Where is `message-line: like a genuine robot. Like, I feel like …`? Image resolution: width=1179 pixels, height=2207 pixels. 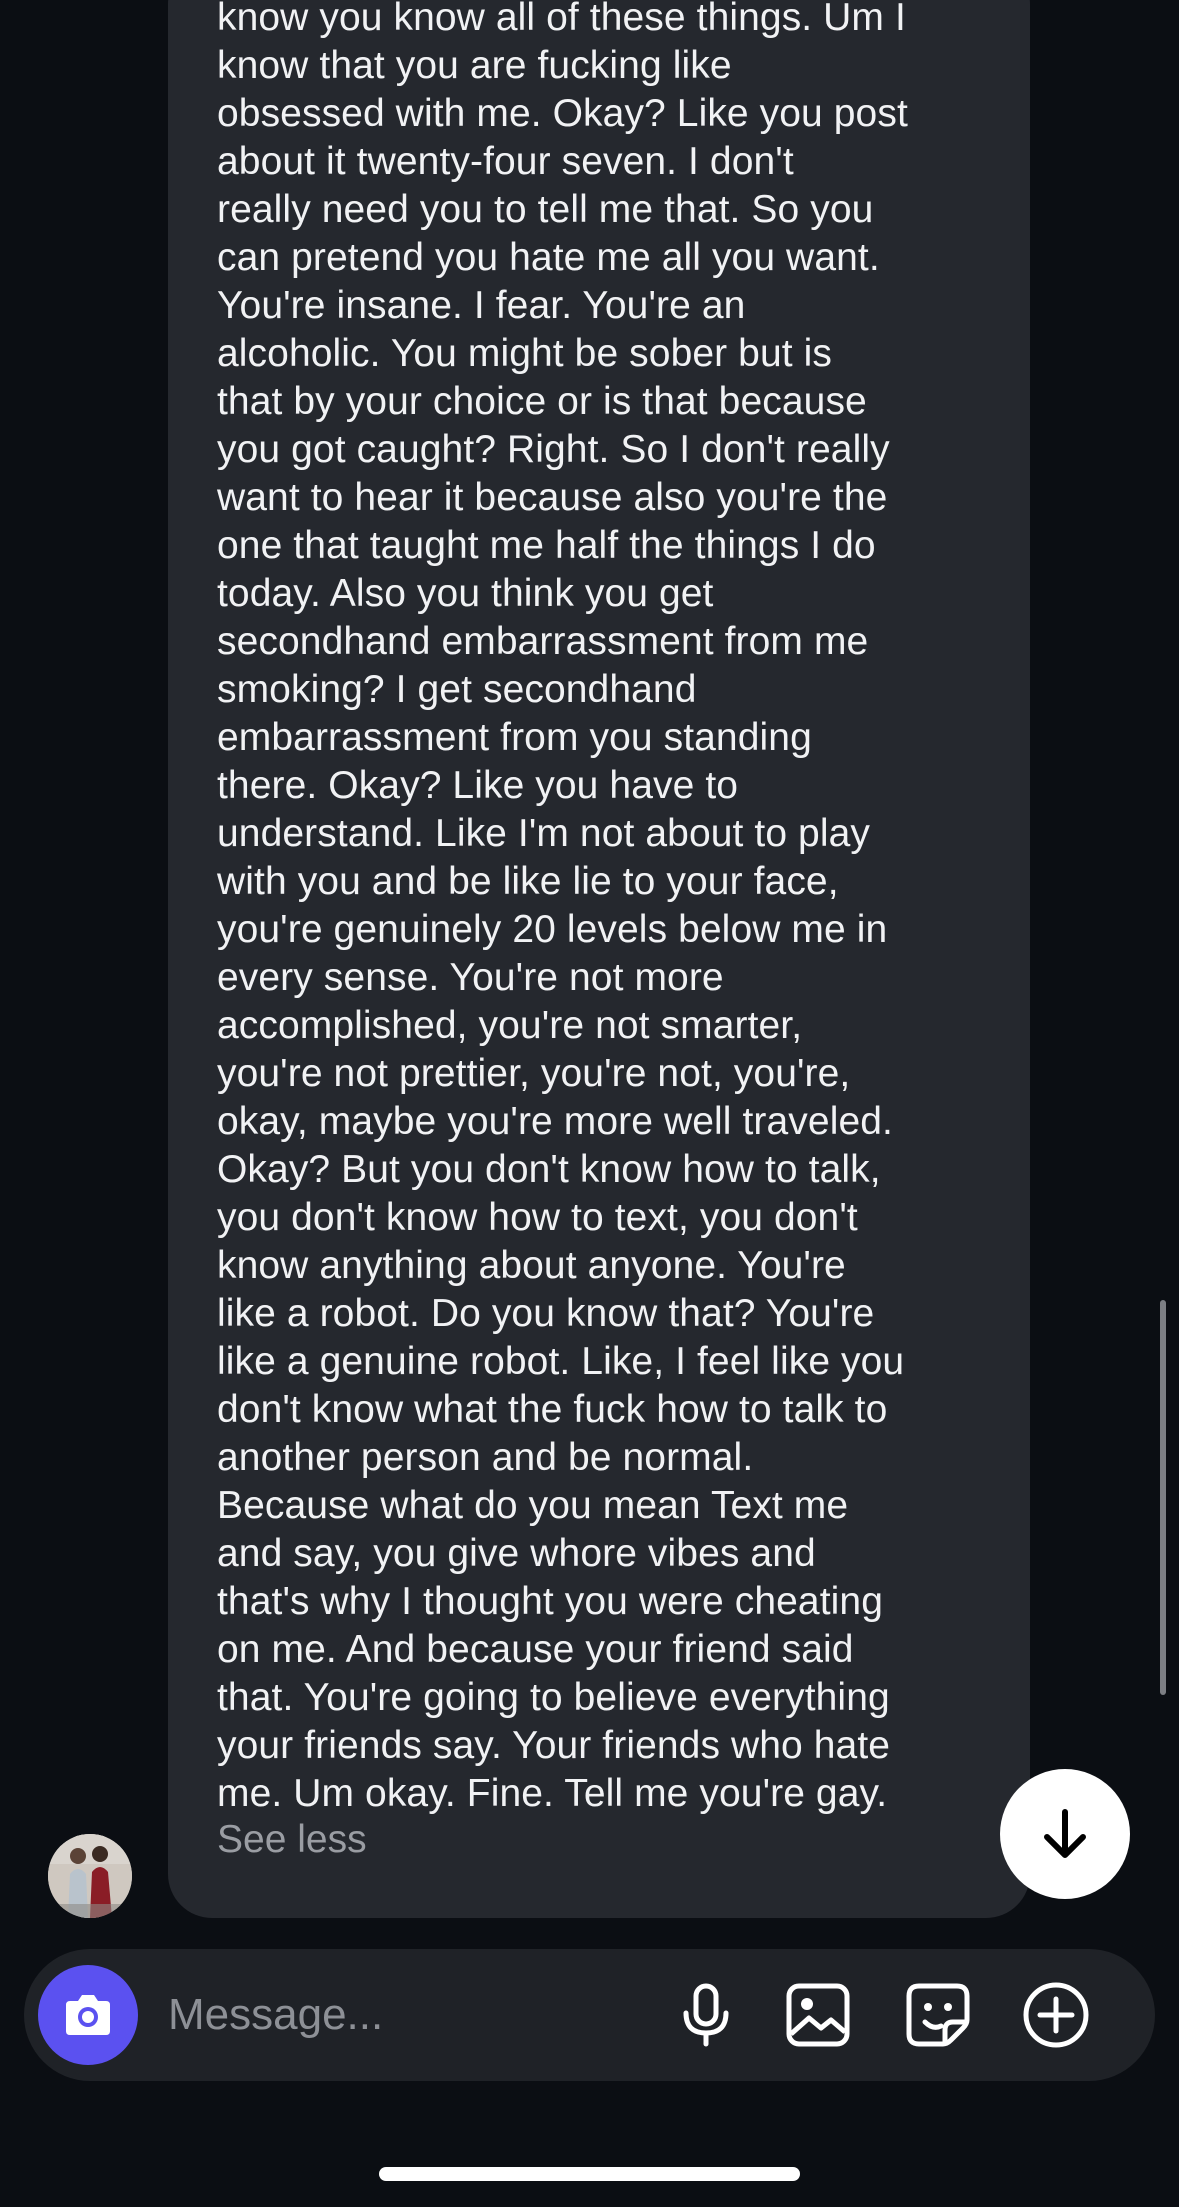 message-line: like a genuine robot. Like, I feel like … is located at coordinates (561, 1361).